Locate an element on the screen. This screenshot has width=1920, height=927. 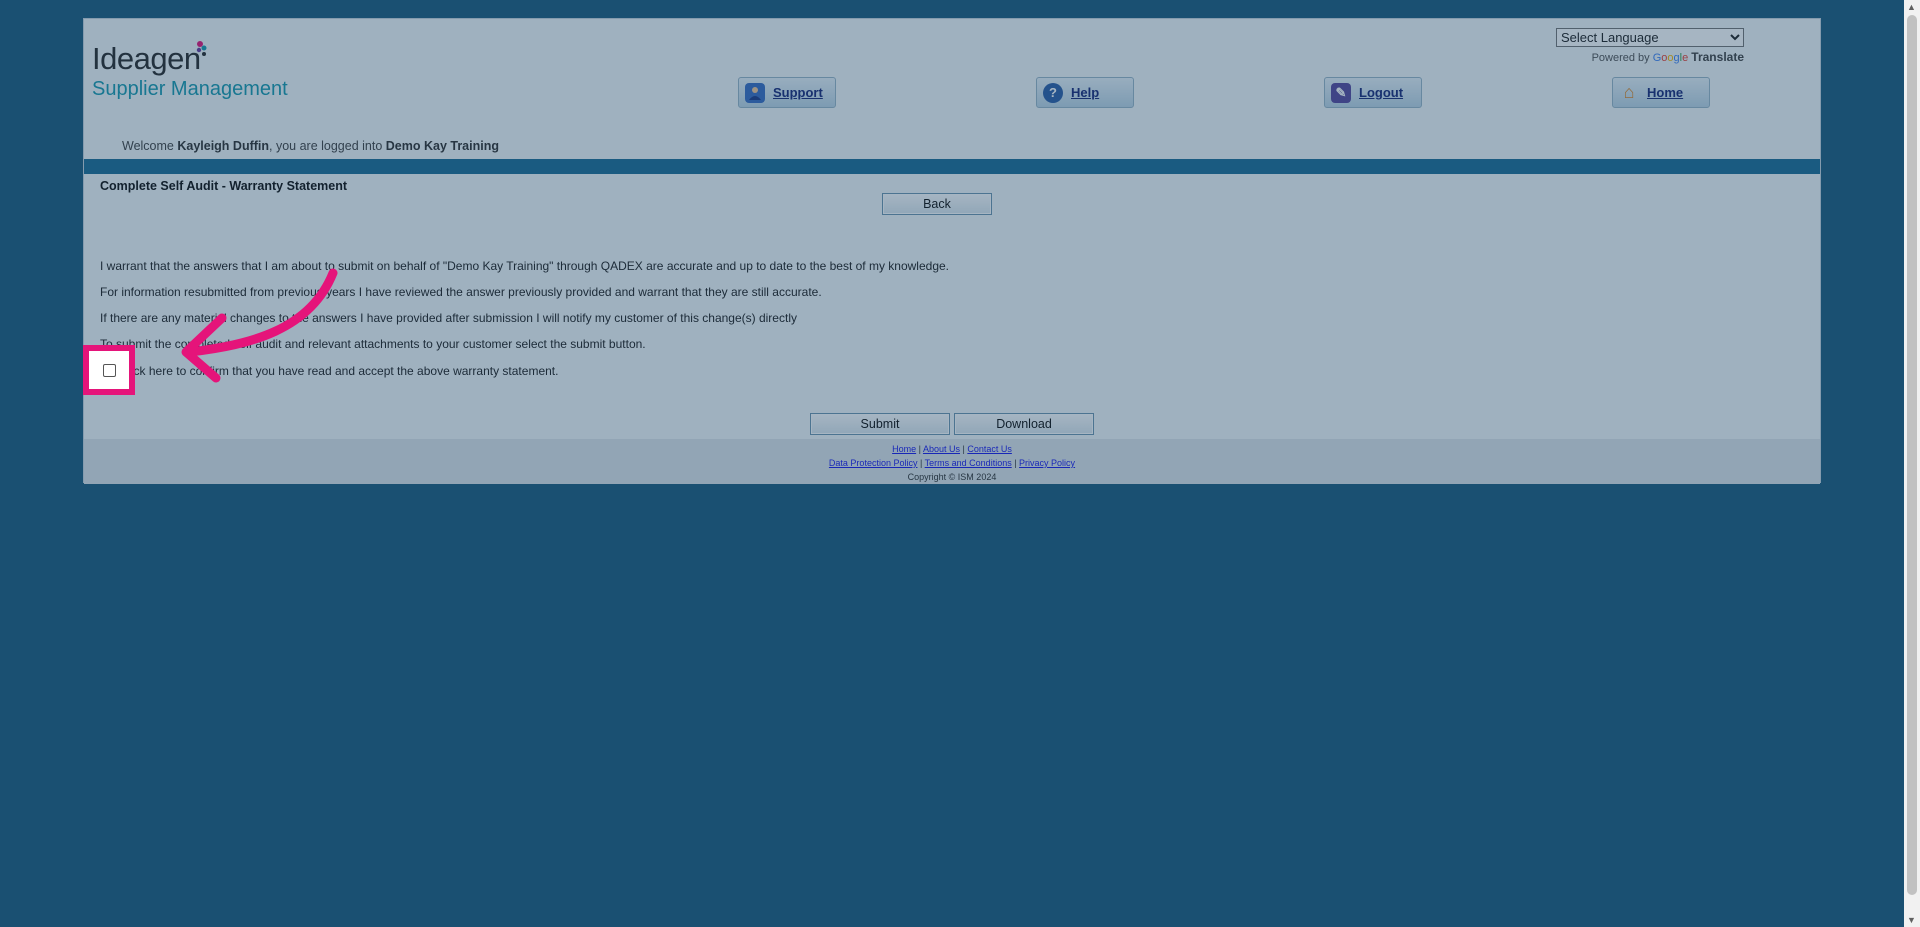
scrollbar-thumb is located at coordinates (1912, 455).